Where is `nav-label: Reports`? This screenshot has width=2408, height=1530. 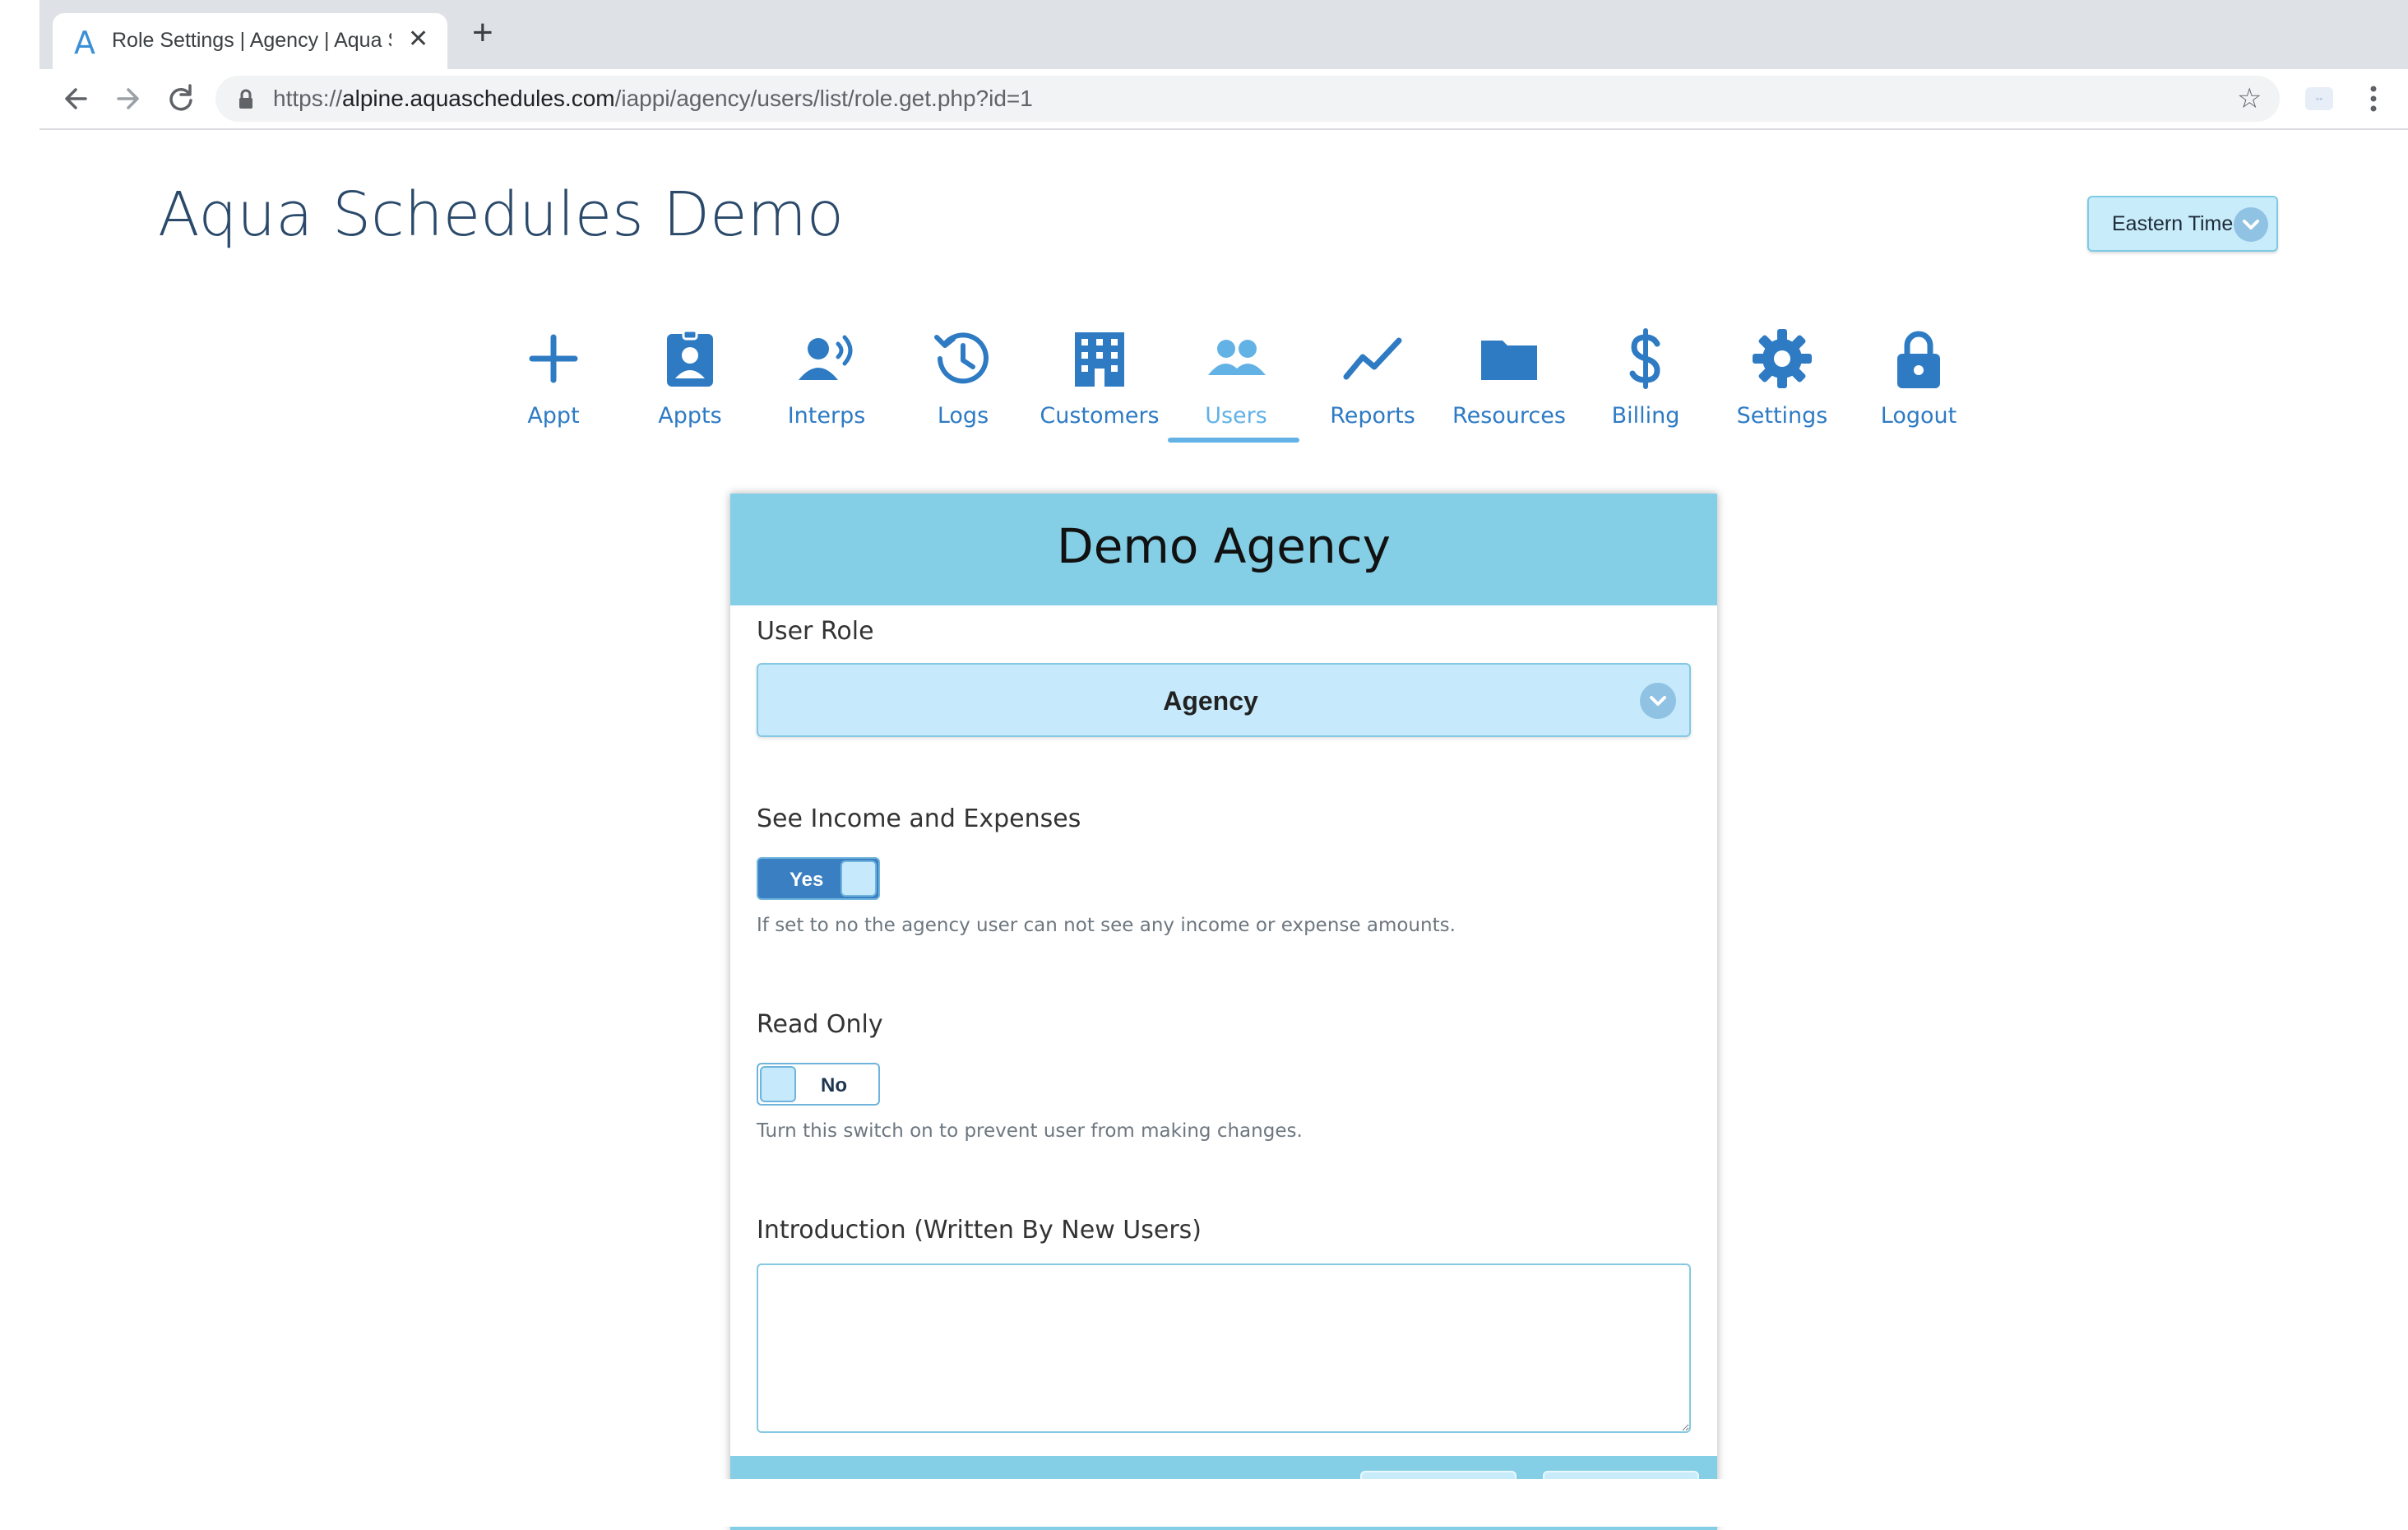 nav-label: Reports is located at coordinates (1372, 416).